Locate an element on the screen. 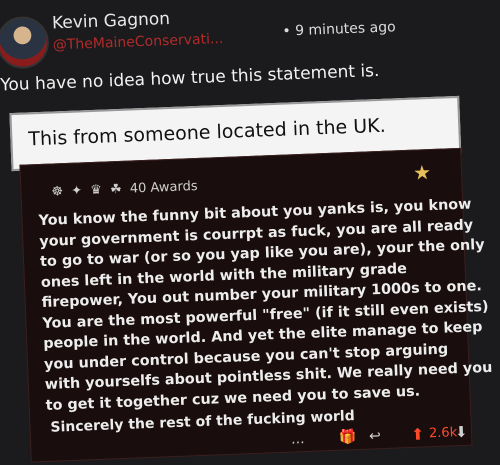 The height and width of the screenshot is (465, 500). post-timestamp: • 9 minutes ago is located at coordinates (339, 29).